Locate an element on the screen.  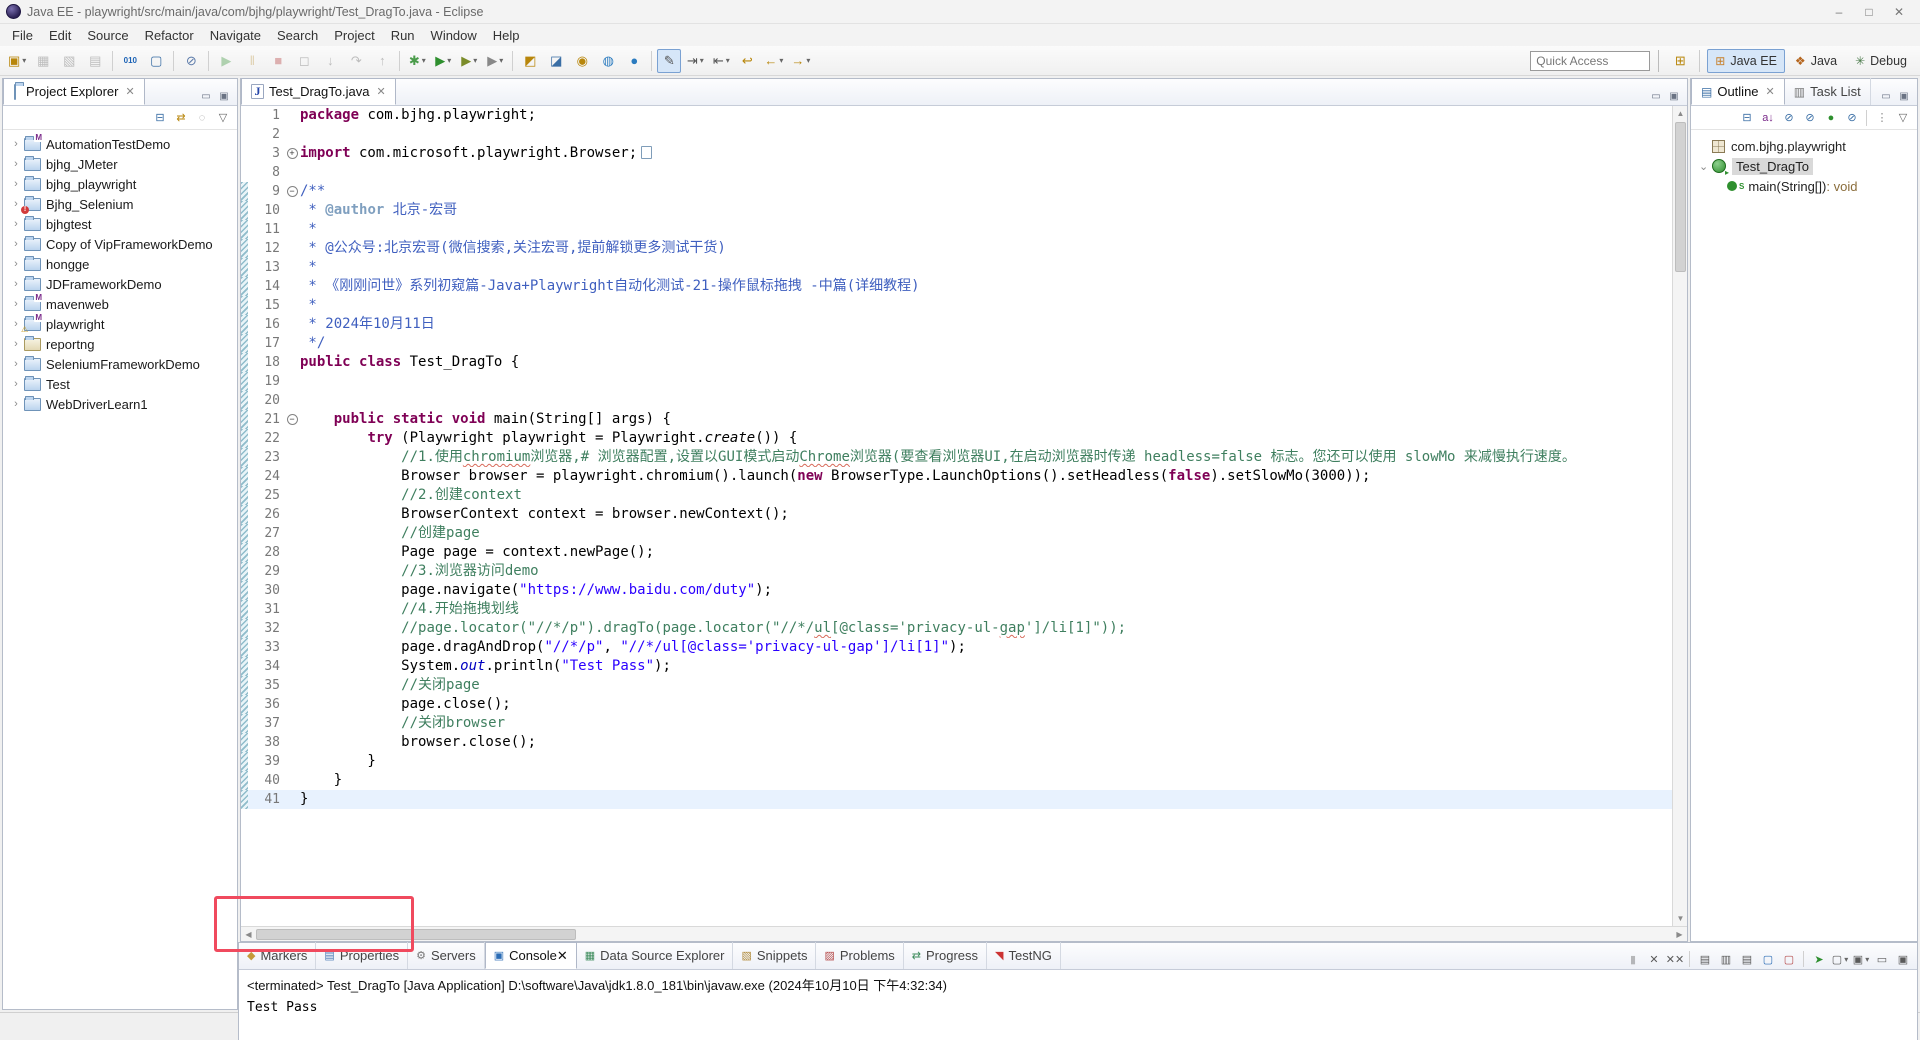
new-window-button: ▢ is located at coordinates (156, 61).